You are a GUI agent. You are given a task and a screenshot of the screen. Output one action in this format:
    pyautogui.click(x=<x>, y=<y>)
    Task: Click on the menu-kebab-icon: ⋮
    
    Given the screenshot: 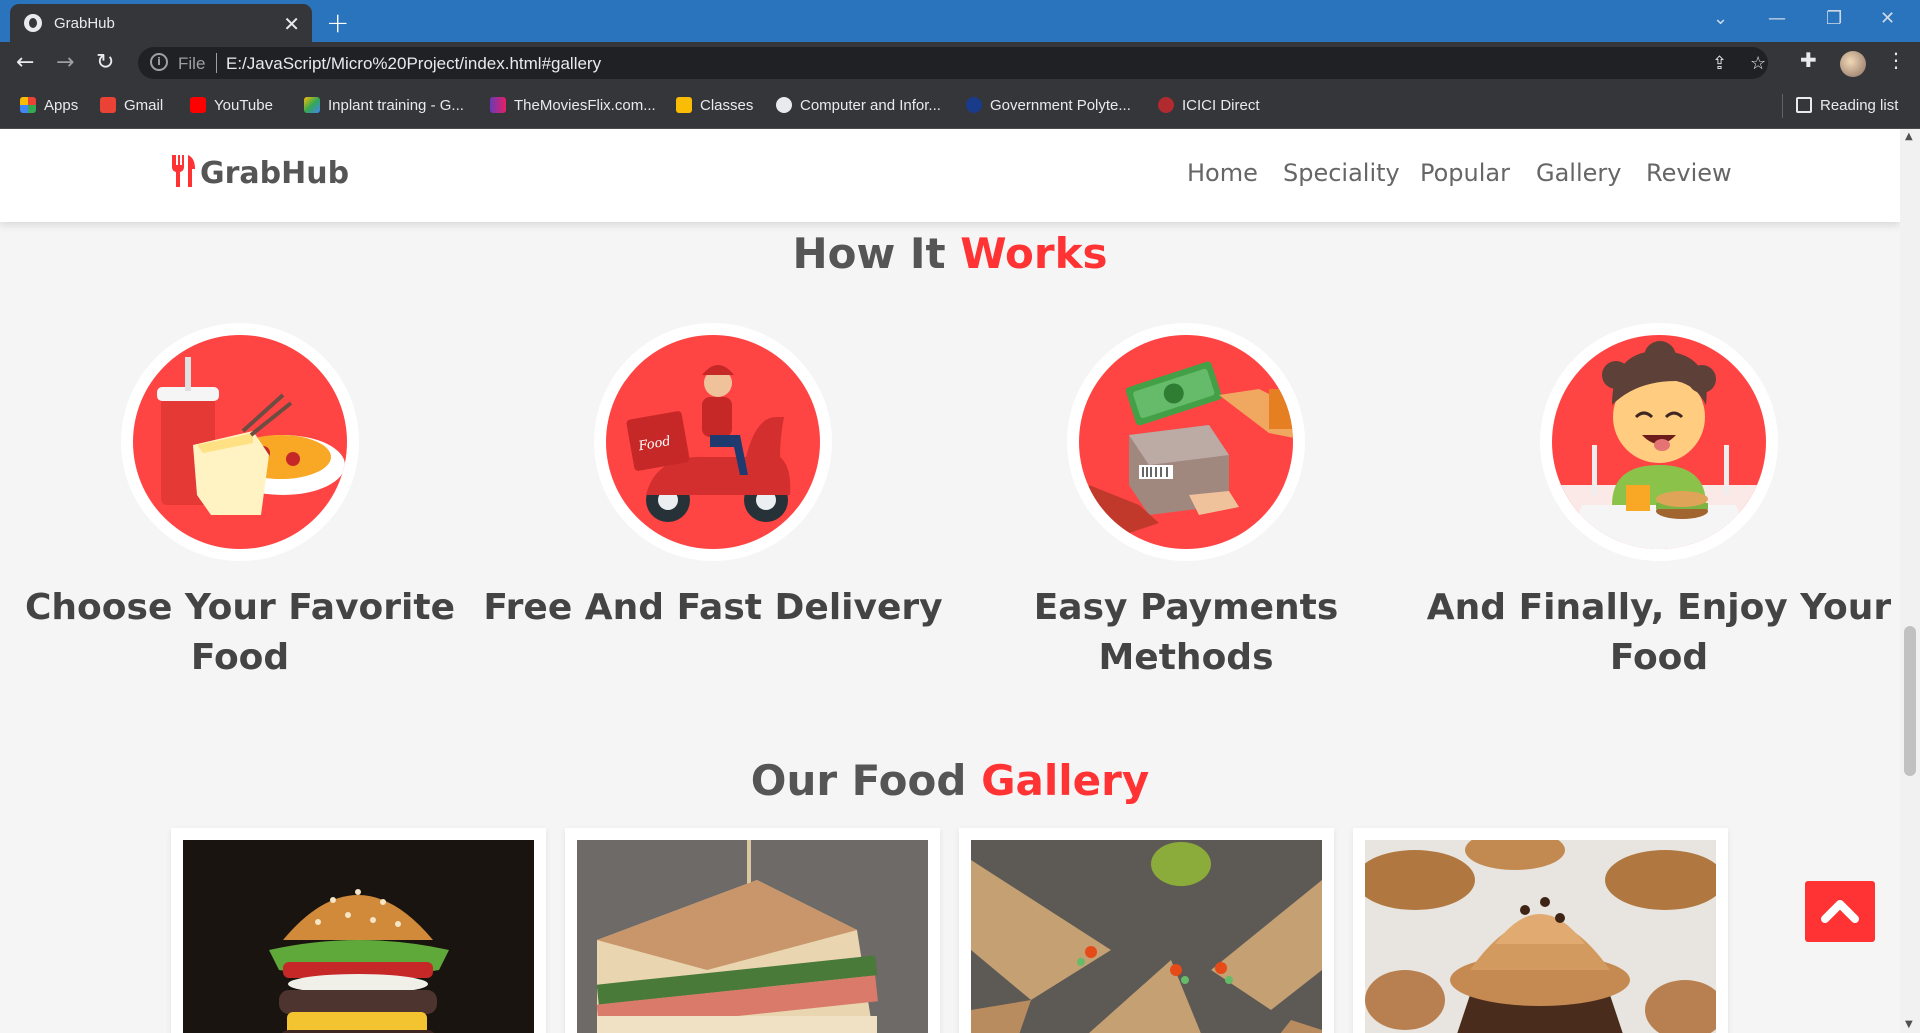 What is the action you would take?
    pyautogui.click(x=1896, y=60)
    